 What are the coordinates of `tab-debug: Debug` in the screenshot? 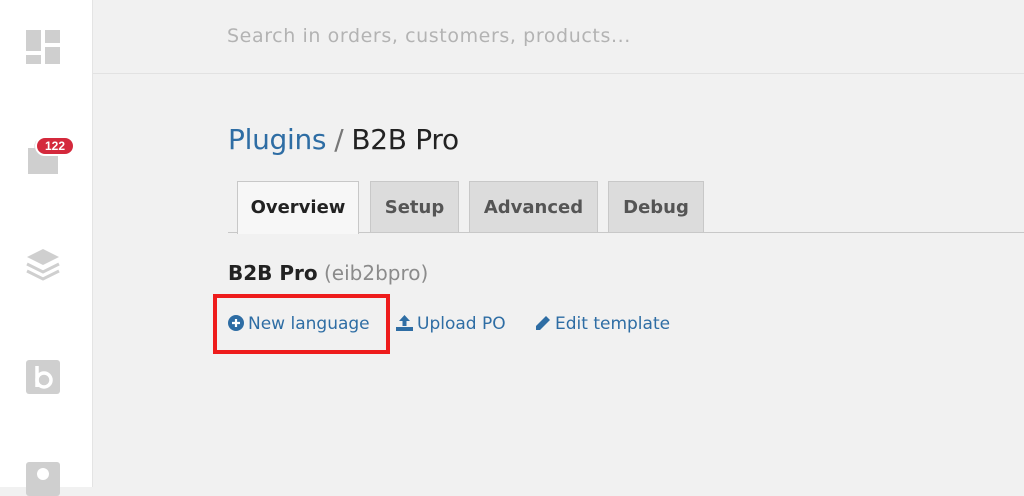 It's located at (656, 206).